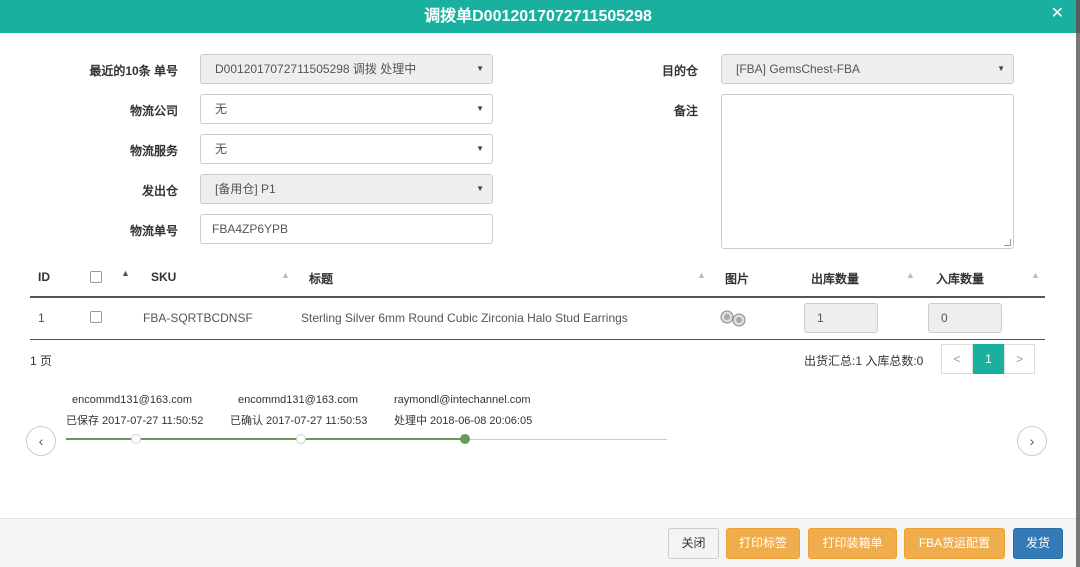 The height and width of the screenshot is (567, 1080). Describe the element at coordinates (198, 318) in the screenshot. I see `row-sku: FBA-SQRTBCDNSF` at that location.